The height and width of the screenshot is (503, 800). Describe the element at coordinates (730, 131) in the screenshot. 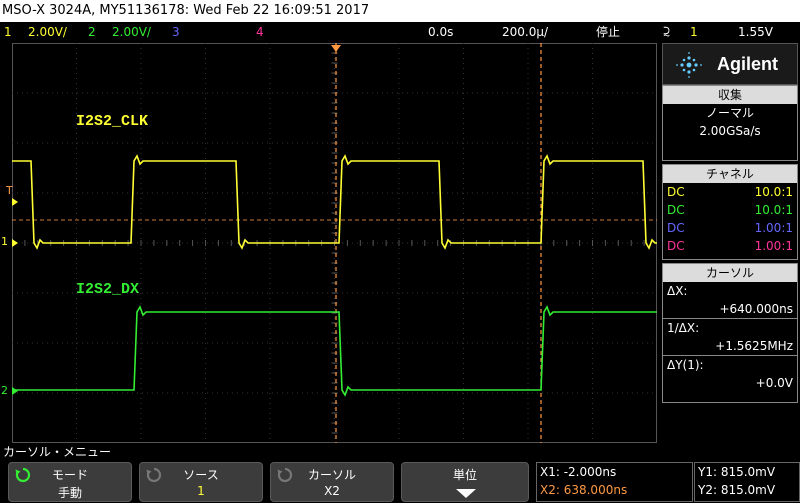

I see `sample-rate: 2.00GSa/s` at that location.